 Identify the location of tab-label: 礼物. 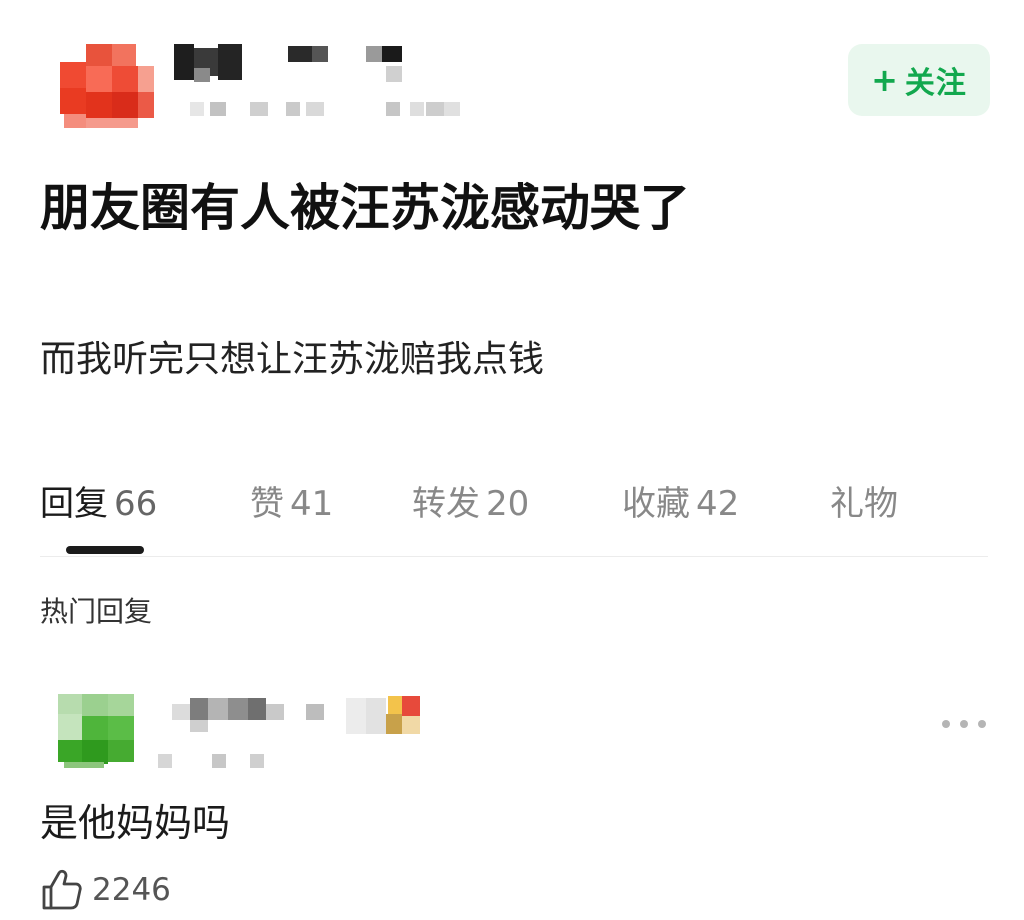
(864, 504).